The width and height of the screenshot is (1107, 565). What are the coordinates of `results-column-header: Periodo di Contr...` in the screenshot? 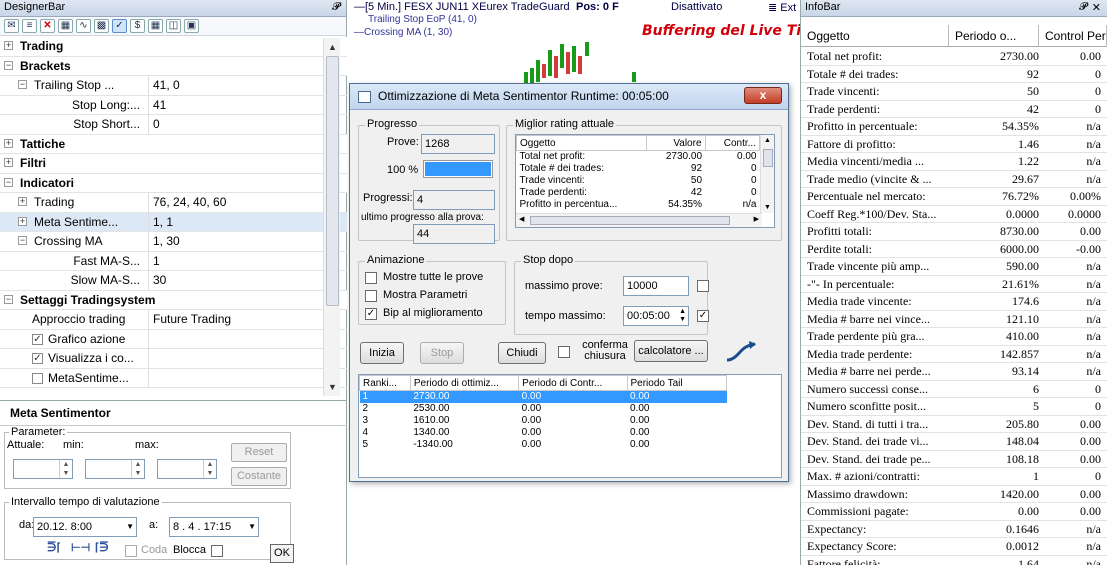 It's located at (573, 383).